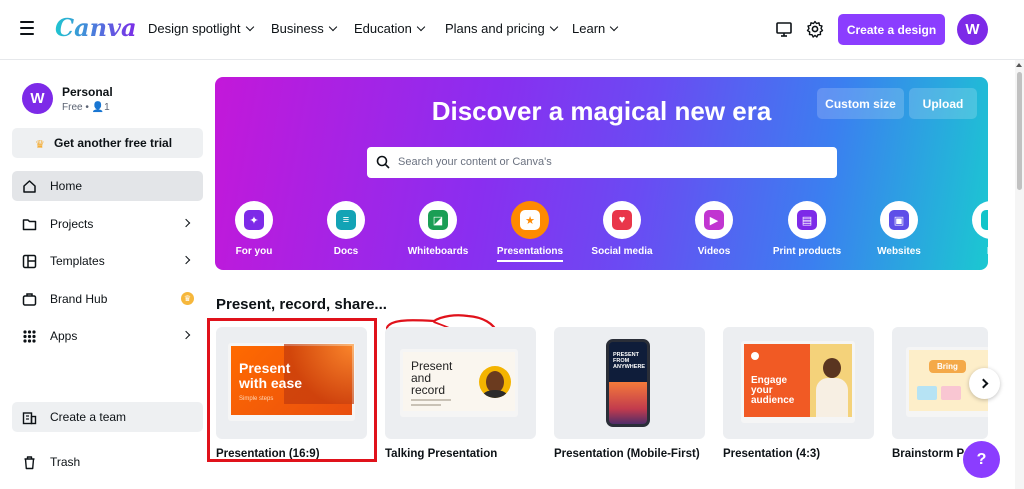  I want to click on whiteboard-icon: ◪, so click(438, 220).